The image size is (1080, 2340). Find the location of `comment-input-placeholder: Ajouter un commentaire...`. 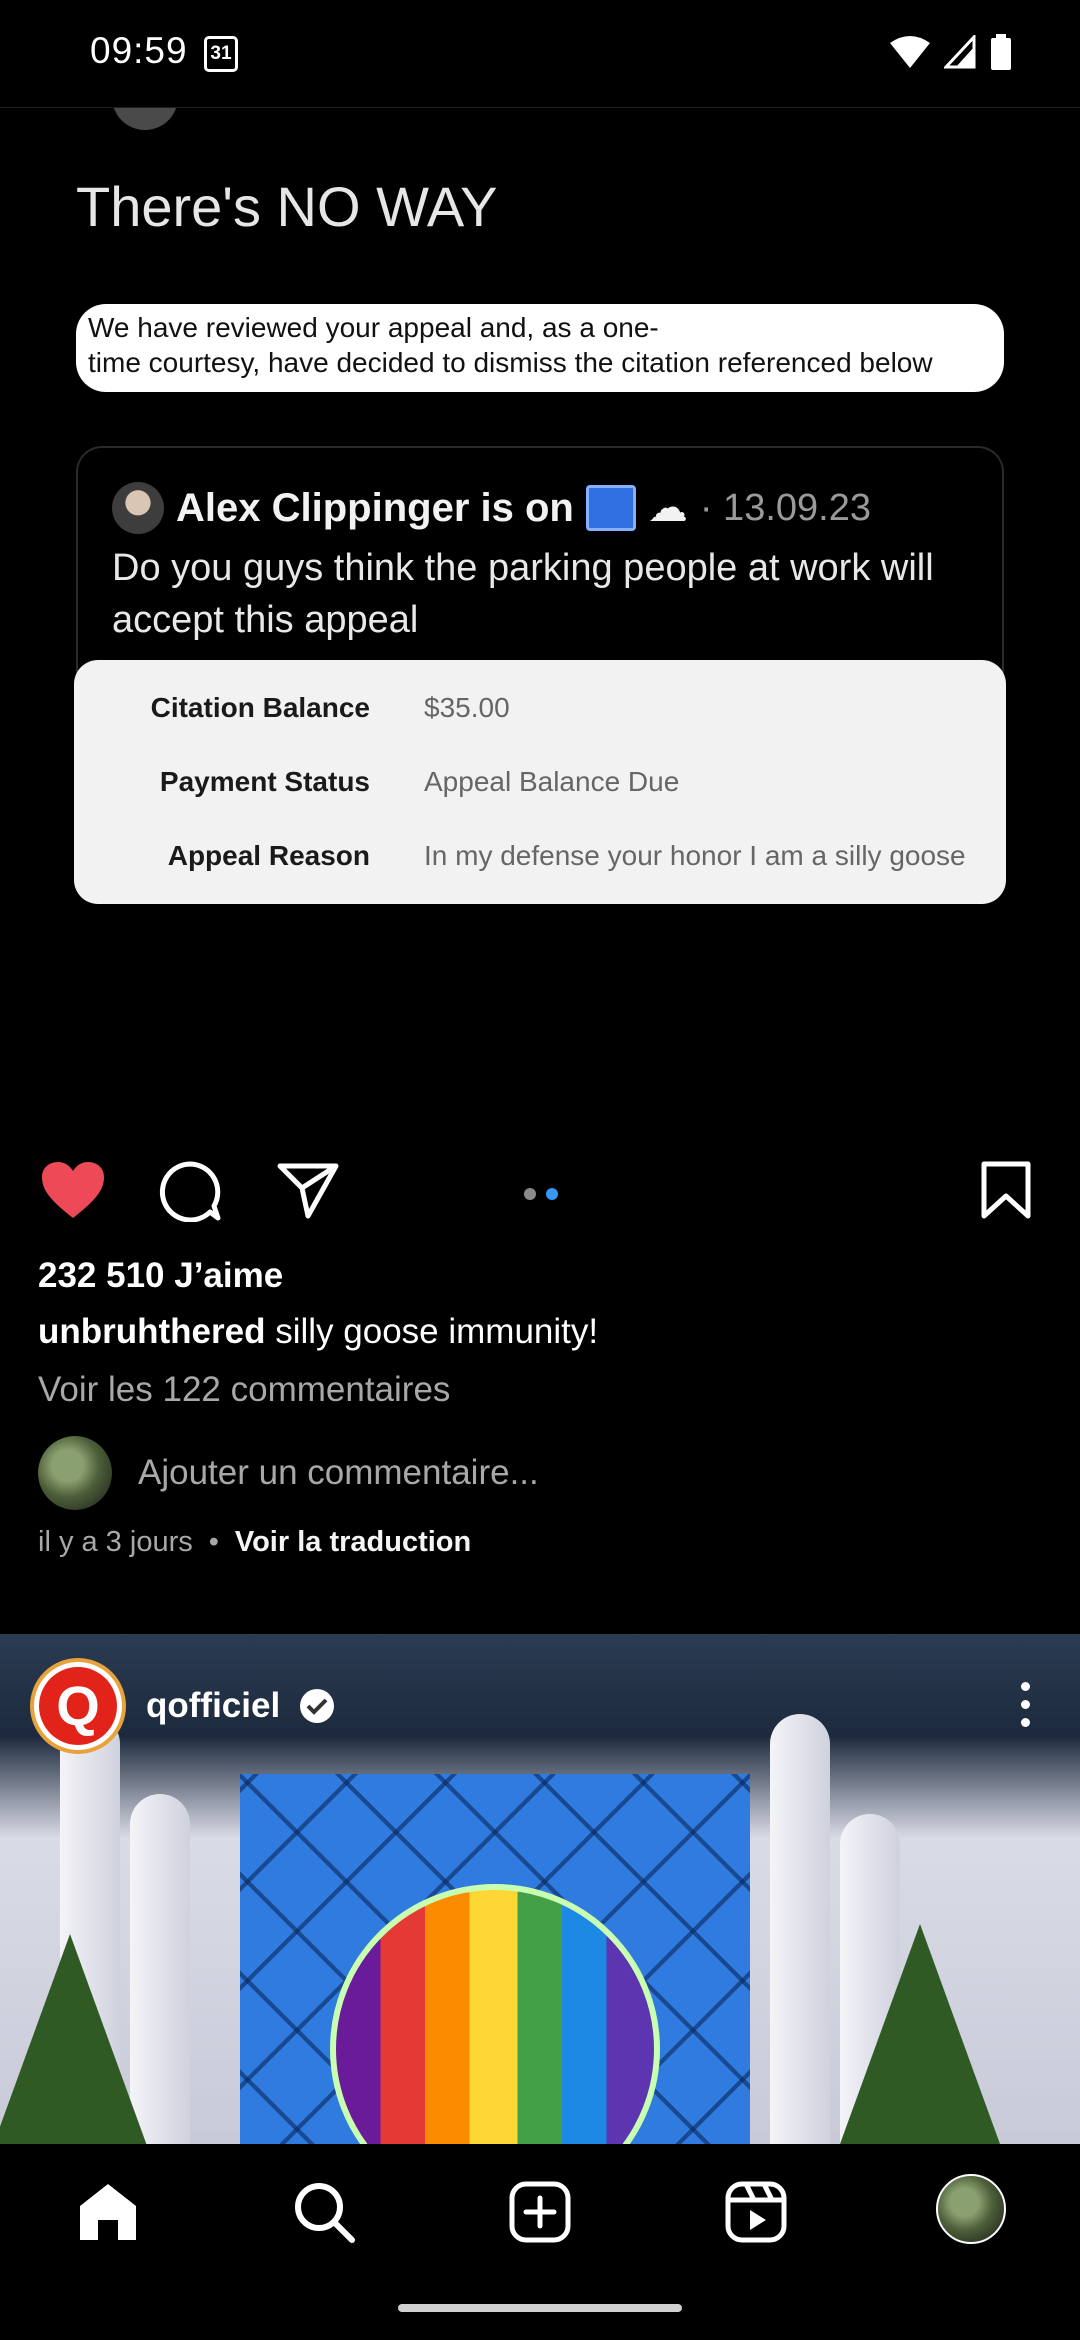

comment-input-placeholder: Ajouter un commentaire... is located at coordinates (338, 1473).